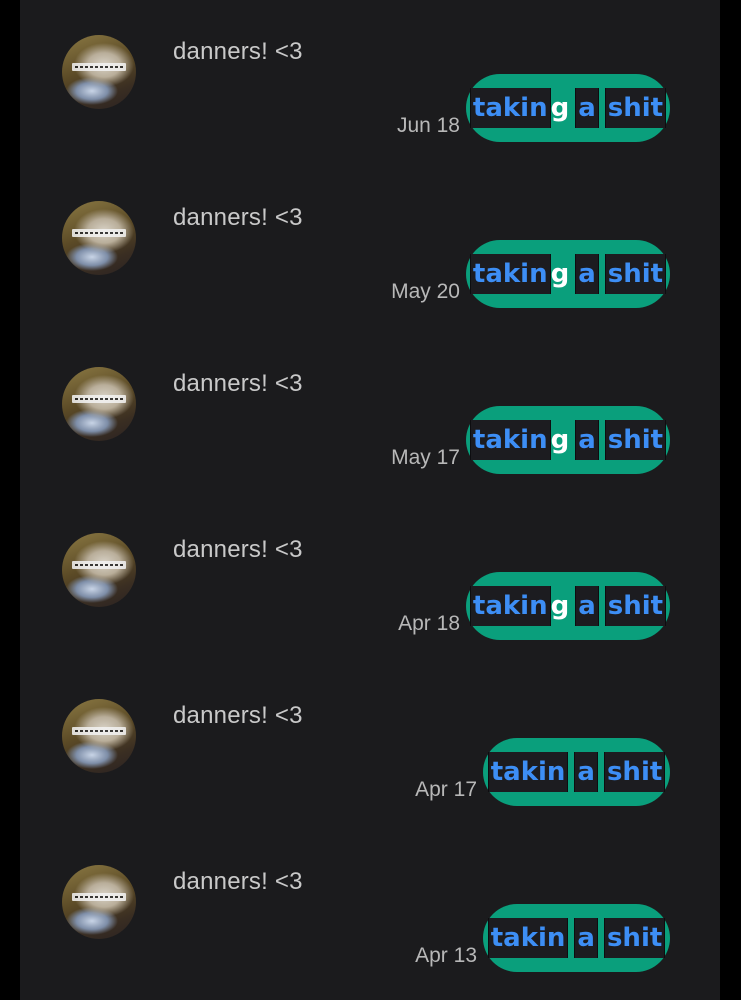  I want to click on message-date: Apr 18, so click(429, 623).